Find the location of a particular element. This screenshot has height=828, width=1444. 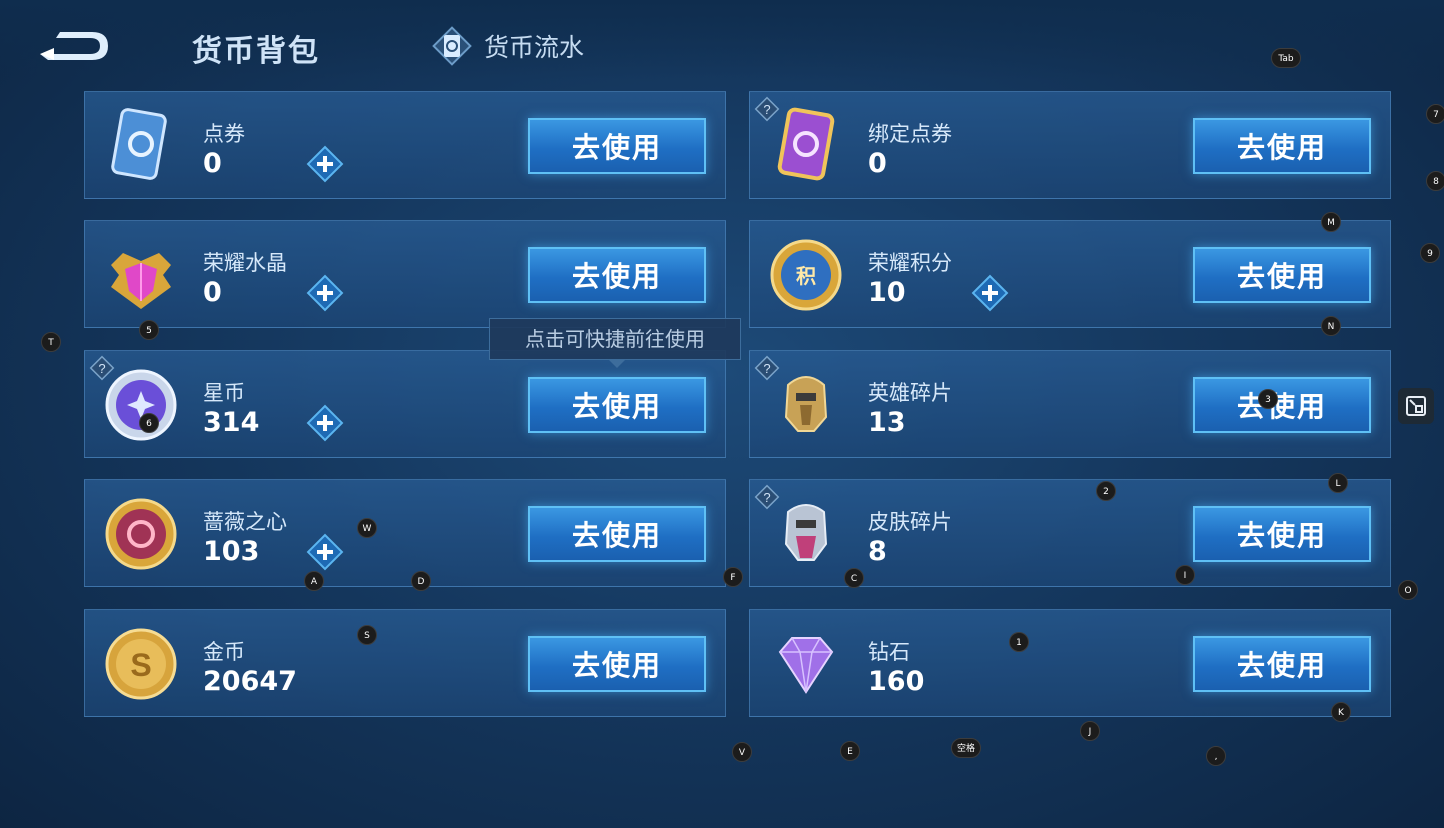

currency-card-star-coin: ? 星币 314 去使用 is located at coordinates (405, 404).